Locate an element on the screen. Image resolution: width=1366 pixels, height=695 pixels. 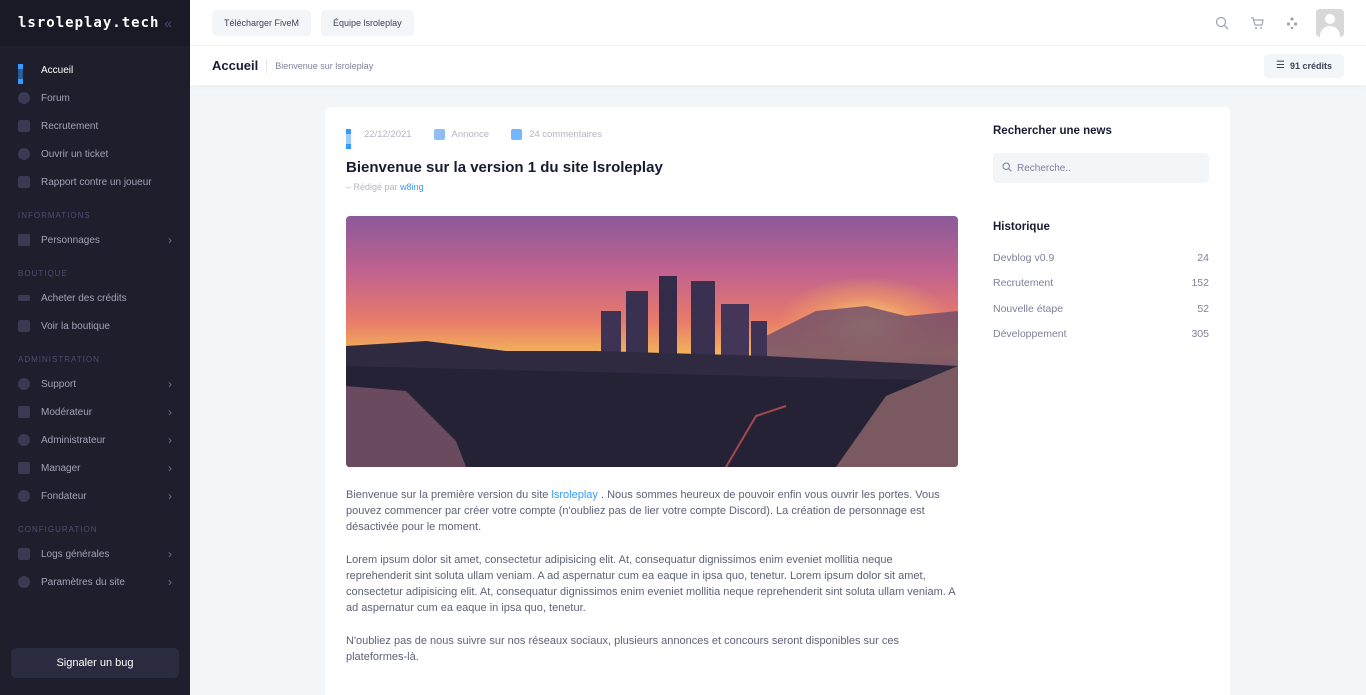
post-date: 22/12/2021 is located at coordinates (379, 138).